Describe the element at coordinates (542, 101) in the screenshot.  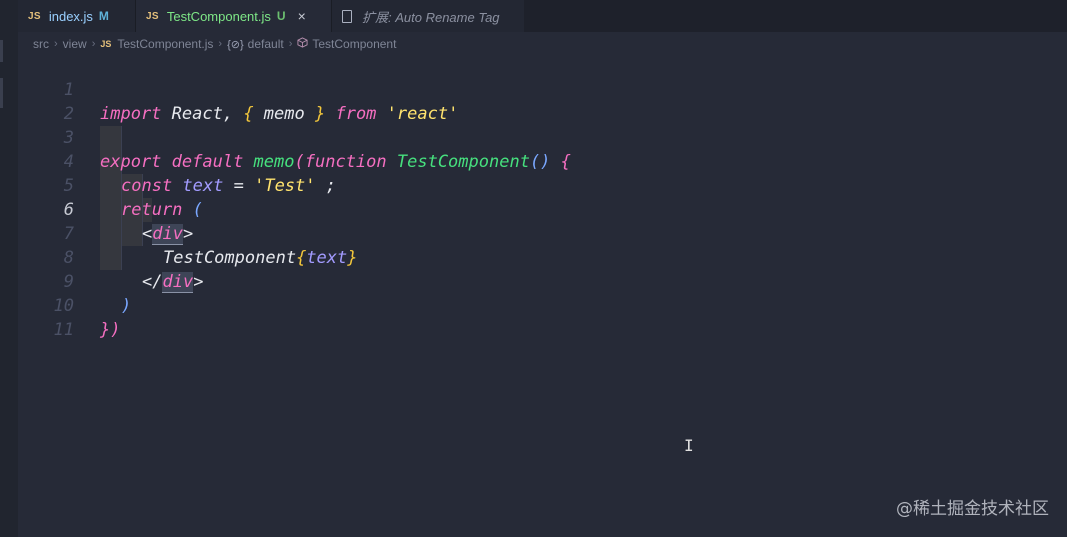
I see `code-line: 2` at that location.